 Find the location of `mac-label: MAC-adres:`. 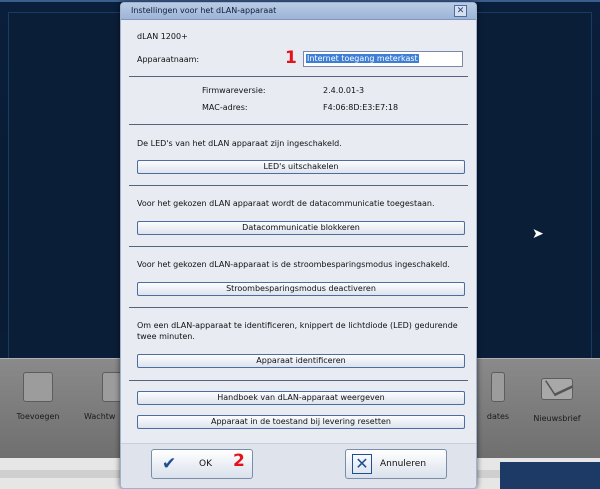

mac-label: MAC-adres: is located at coordinates (225, 107).